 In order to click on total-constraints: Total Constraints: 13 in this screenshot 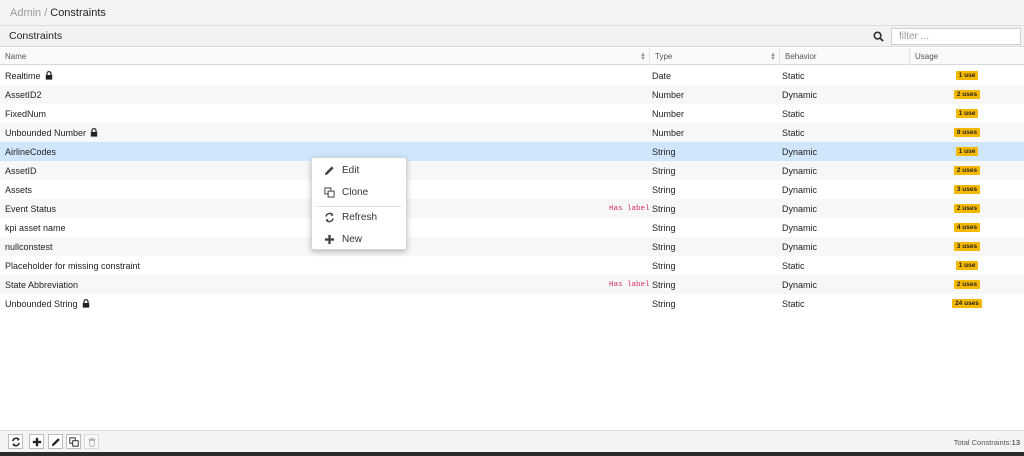, I will do `click(987, 442)`.